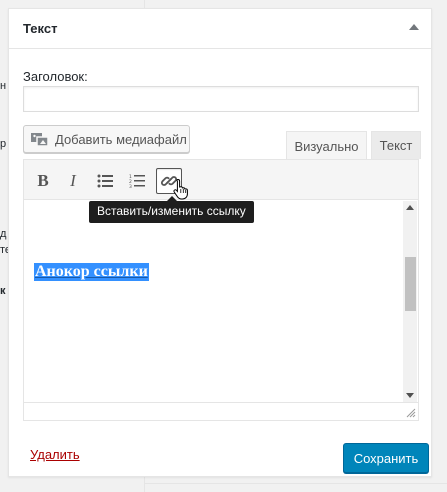  I want to click on add-media-label: Добавить медиафайл, so click(121, 139).